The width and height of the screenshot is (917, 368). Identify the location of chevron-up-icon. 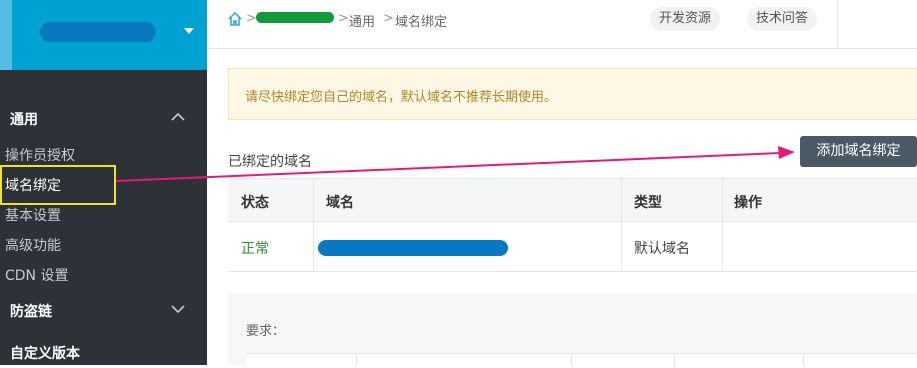
(178, 117).